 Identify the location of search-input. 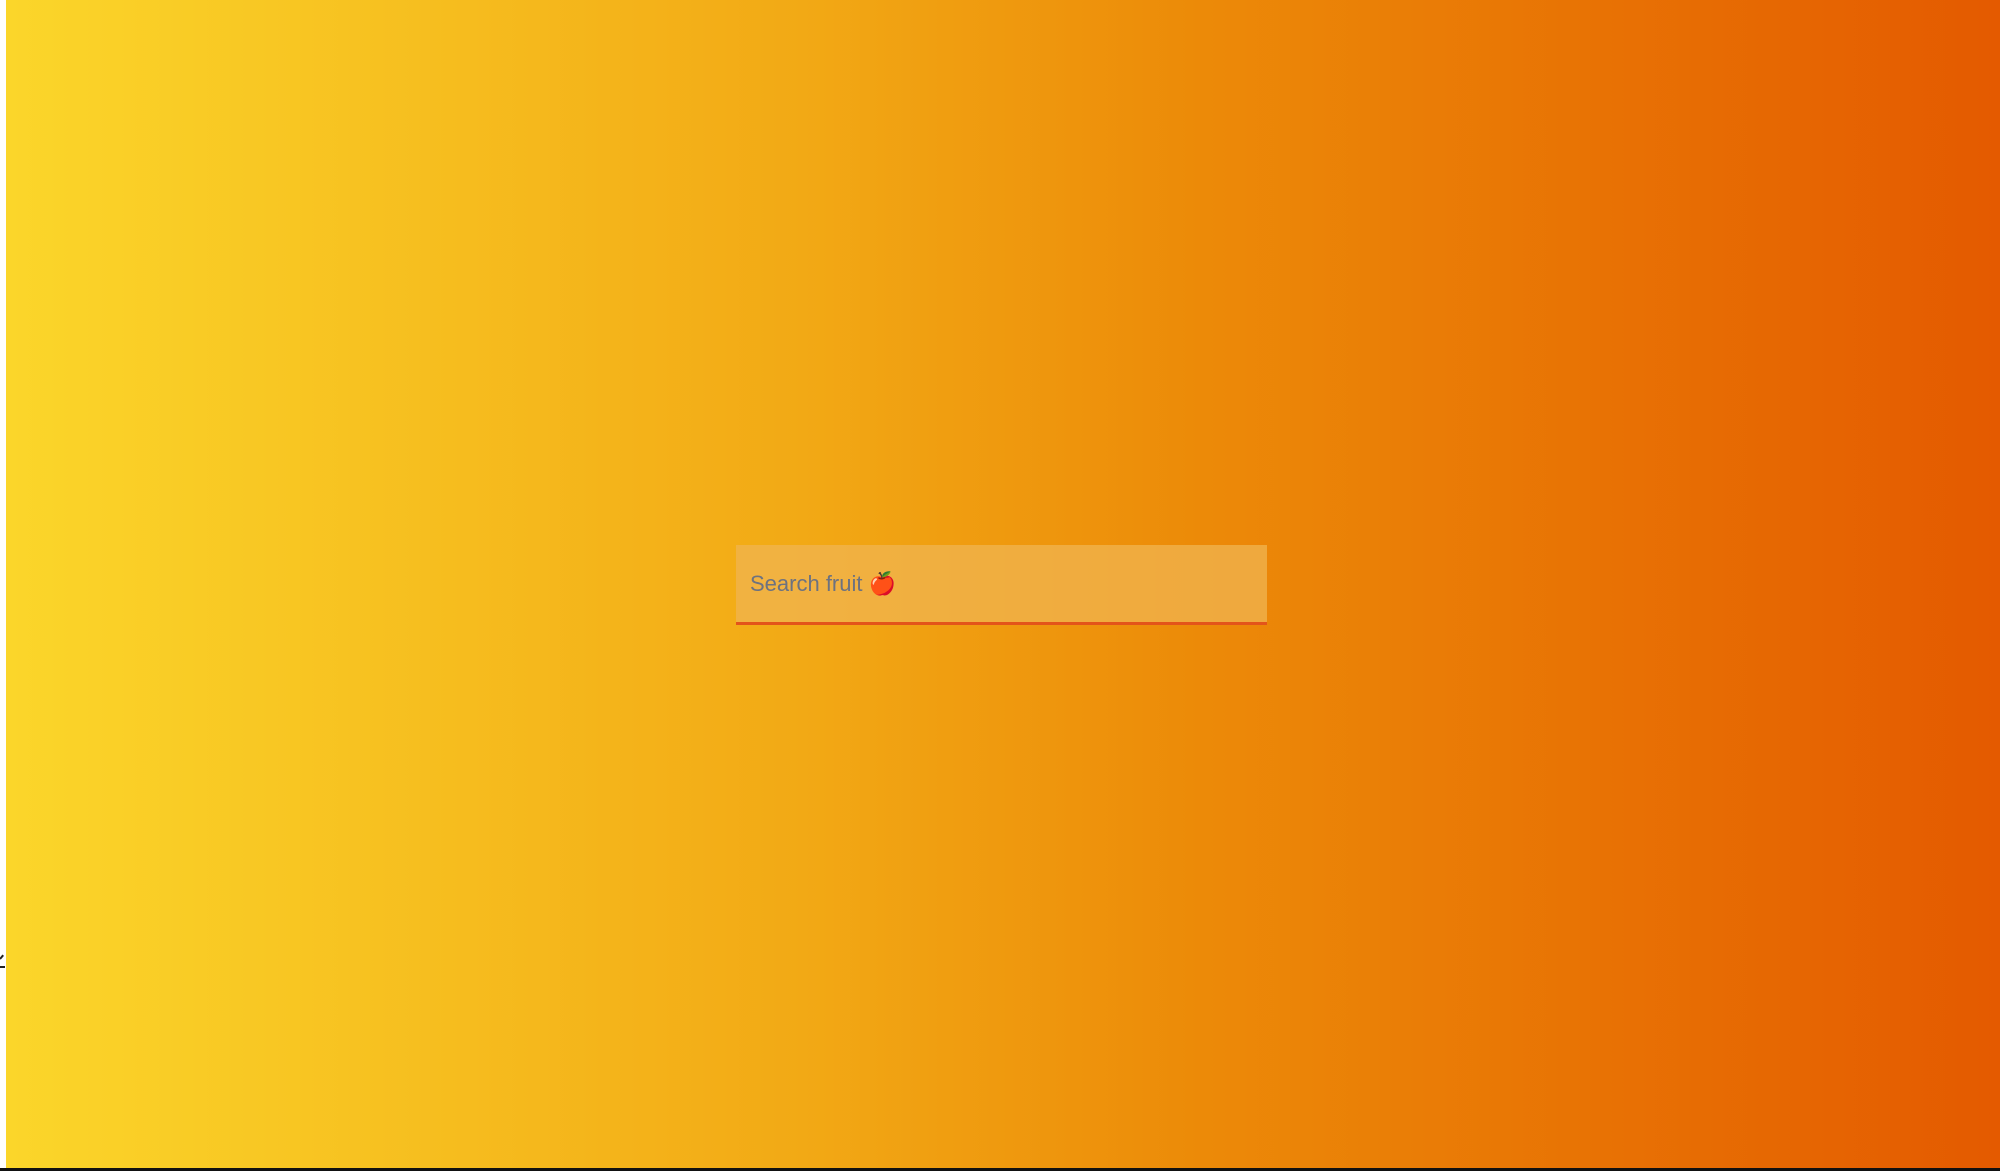
(1001, 583).